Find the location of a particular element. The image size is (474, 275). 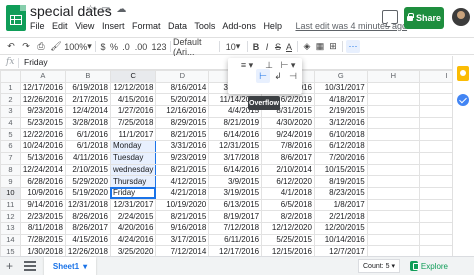

table-cell: 6/19/2018 is located at coordinates (87, 88).